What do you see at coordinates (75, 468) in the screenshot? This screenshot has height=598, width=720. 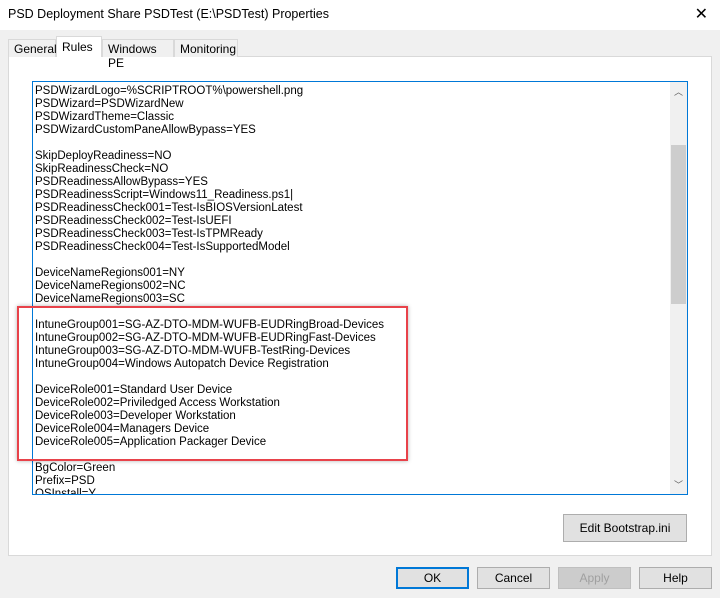 I see `rule-line: BgColor=Green` at bounding box center [75, 468].